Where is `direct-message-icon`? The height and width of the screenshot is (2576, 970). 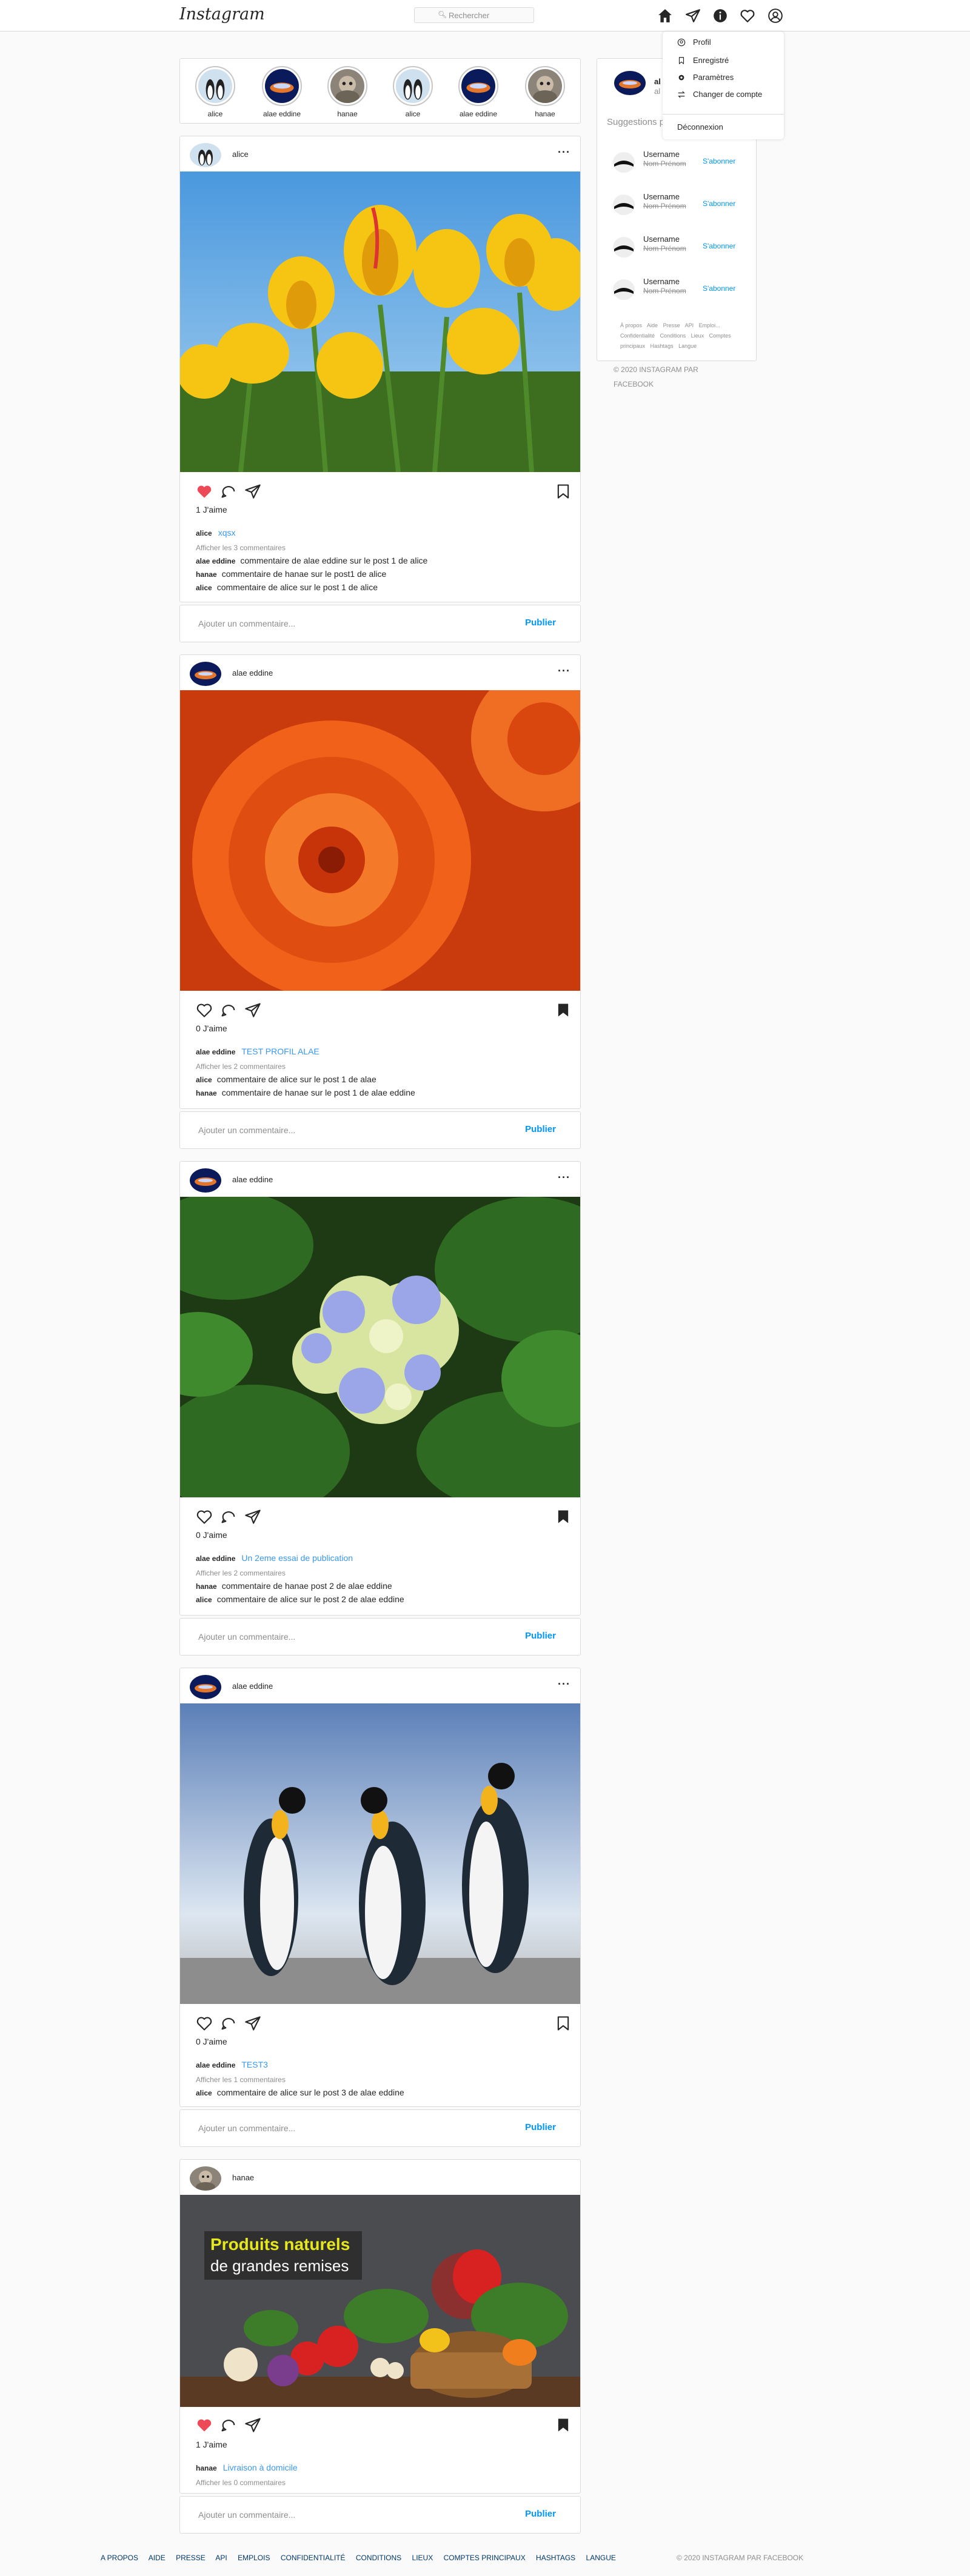 direct-message-icon is located at coordinates (693, 16).